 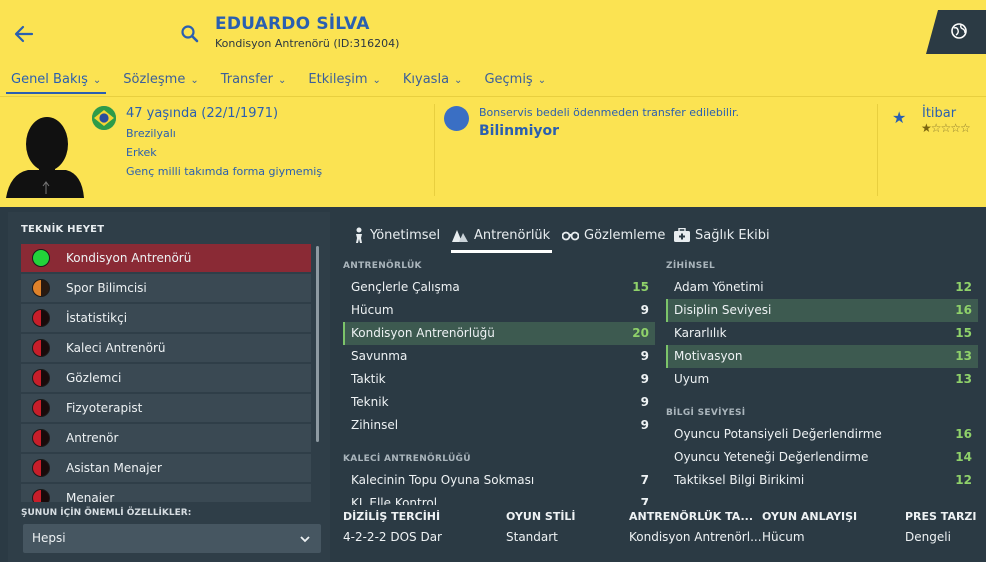 What do you see at coordinates (963, 356) in the screenshot?
I see `attribute-value: 13` at bounding box center [963, 356].